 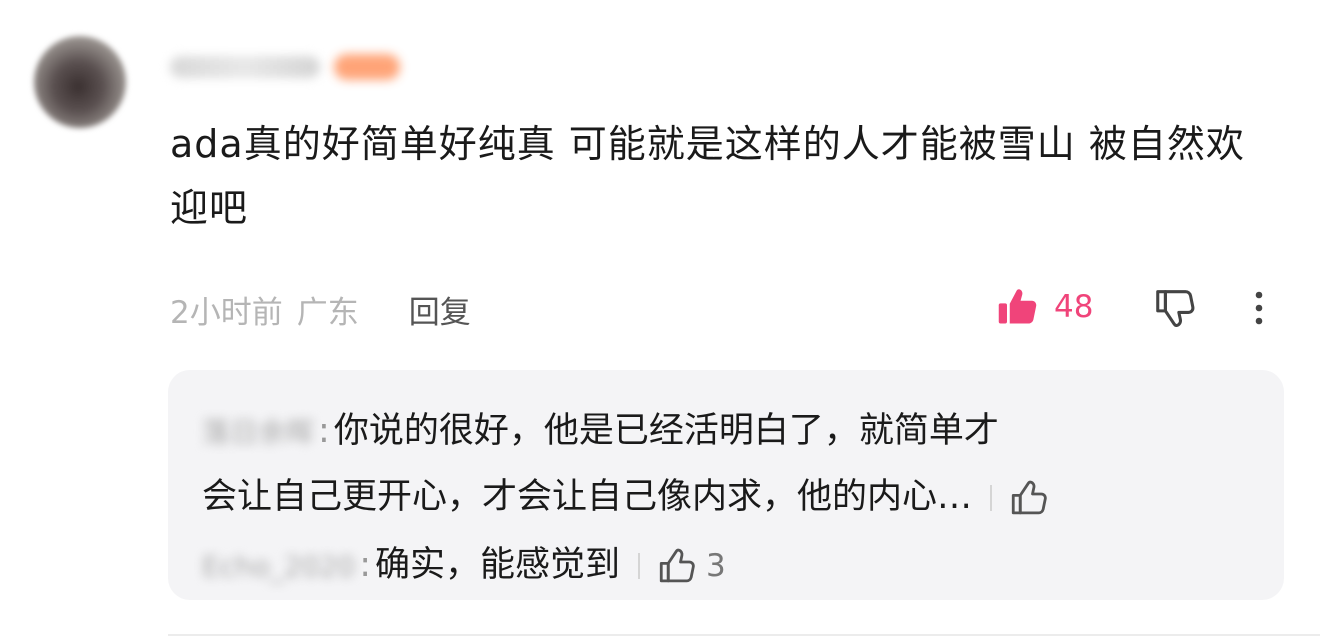 I want to click on reply-like-count: 3, so click(x=716, y=566).